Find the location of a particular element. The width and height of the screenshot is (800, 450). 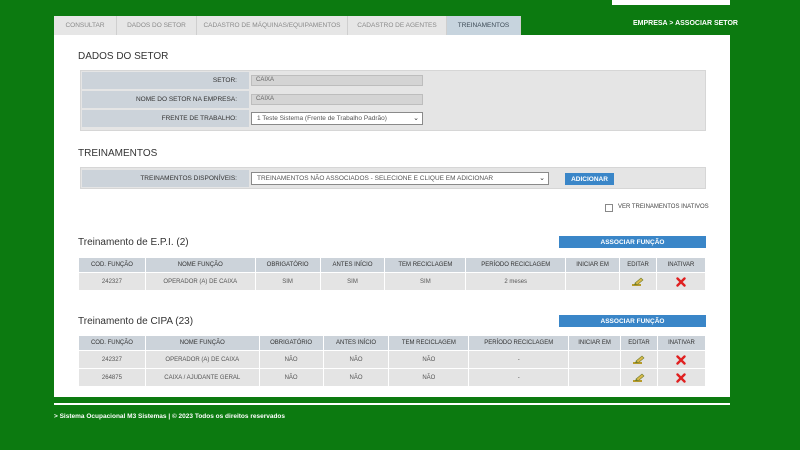

breadcrumb: EMPRESA > ASSOCIAR SETOR is located at coordinates (685, 23).